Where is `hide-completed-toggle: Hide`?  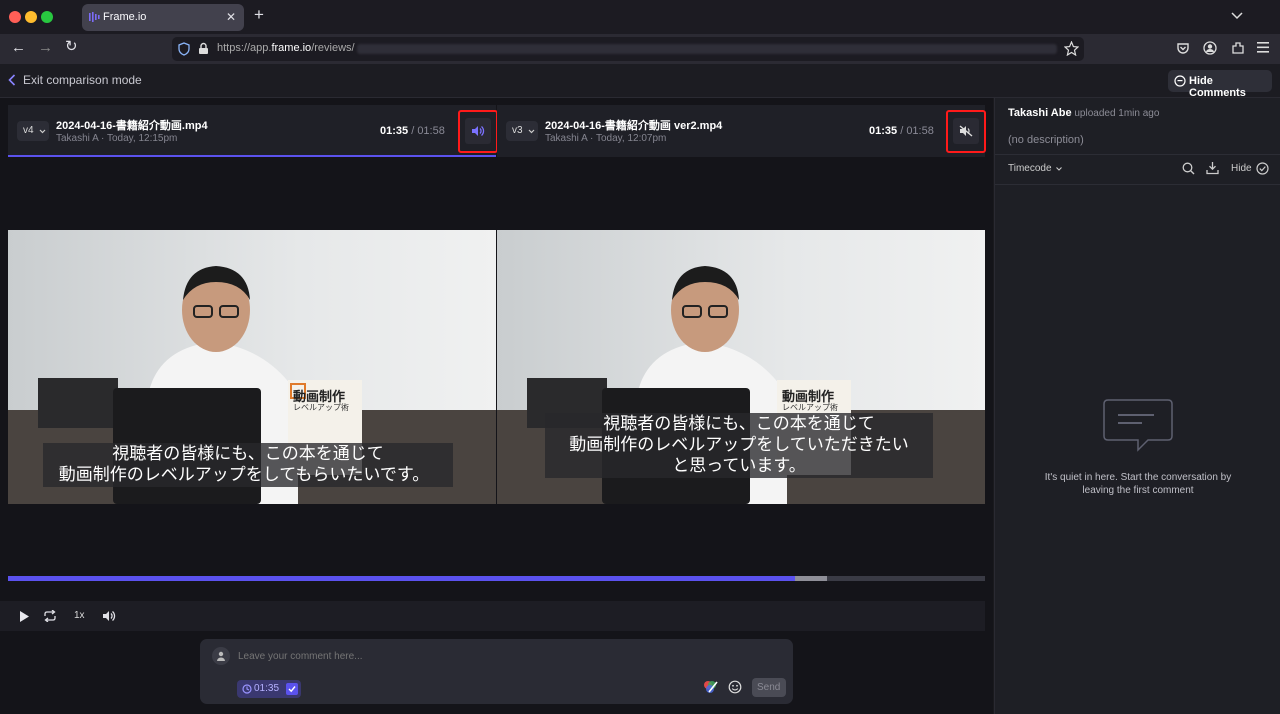
hide-completed-toggle: Hide is located at coordinates (1250, 168).